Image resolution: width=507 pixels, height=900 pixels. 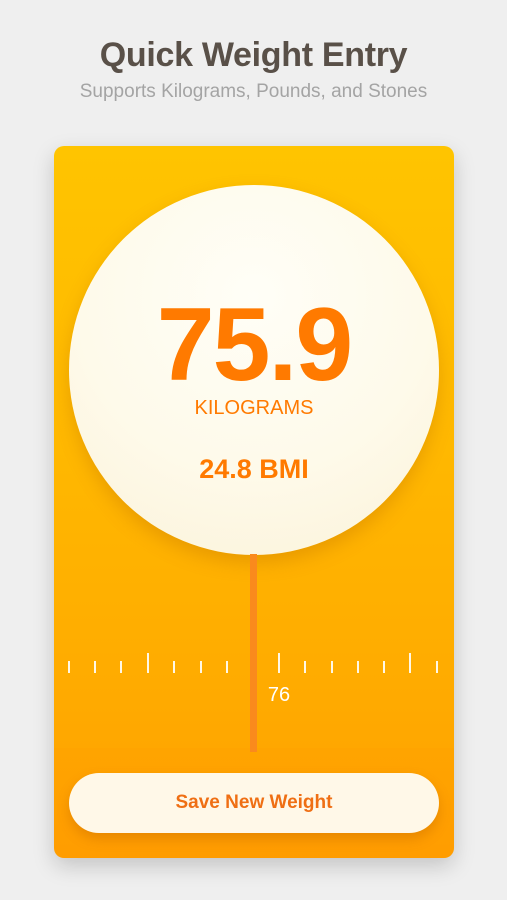 What do you see at coordinates (254, 803) in the screenshot?
I see `save-weight-button: Save New Weight` at bounding box center [254, 803].